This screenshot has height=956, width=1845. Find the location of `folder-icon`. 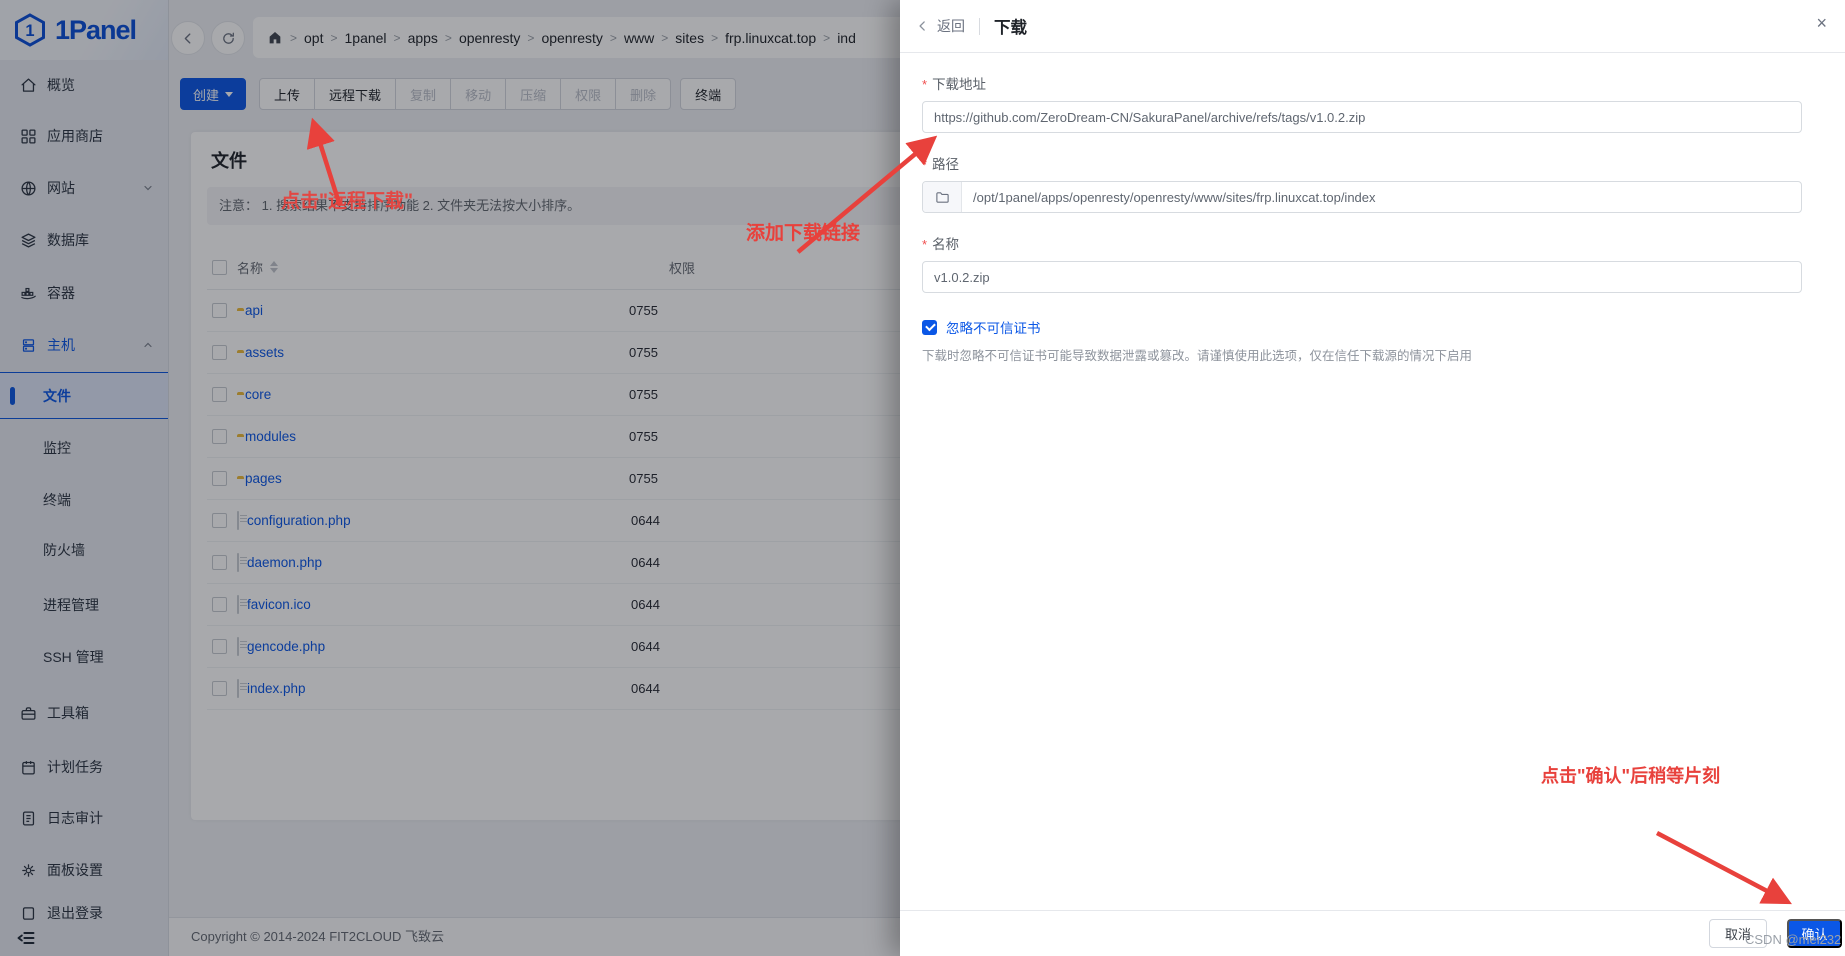

folder-icon is located at coordinates (942, 197).